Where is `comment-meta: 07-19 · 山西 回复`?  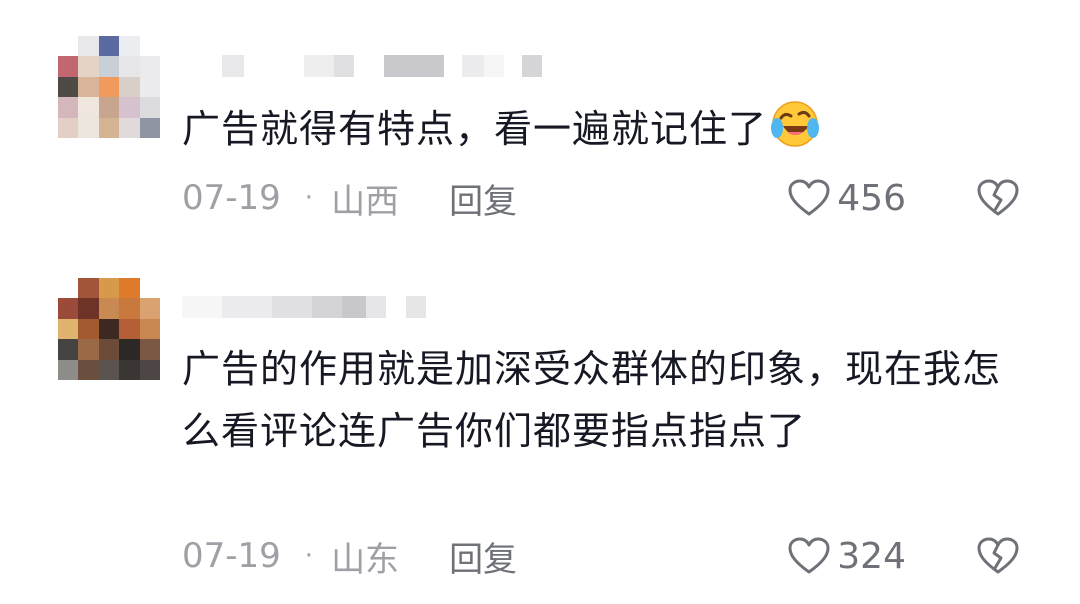
comment-meta: 07-19 · 山西 回复 is located at coordinates (349, 198).